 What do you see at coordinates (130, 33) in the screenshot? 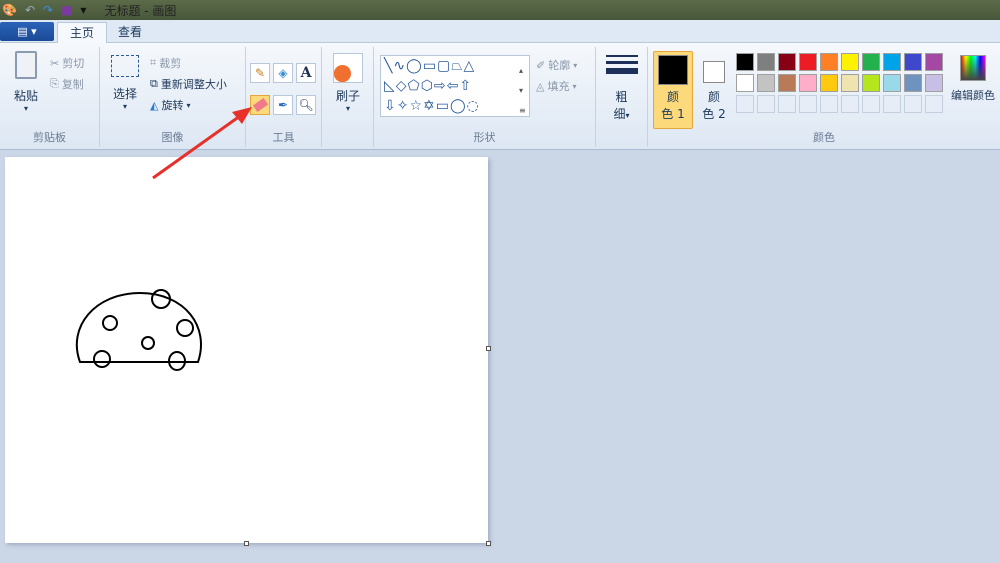
I see `tab-view: 查看` at bounding box center [130, 33].